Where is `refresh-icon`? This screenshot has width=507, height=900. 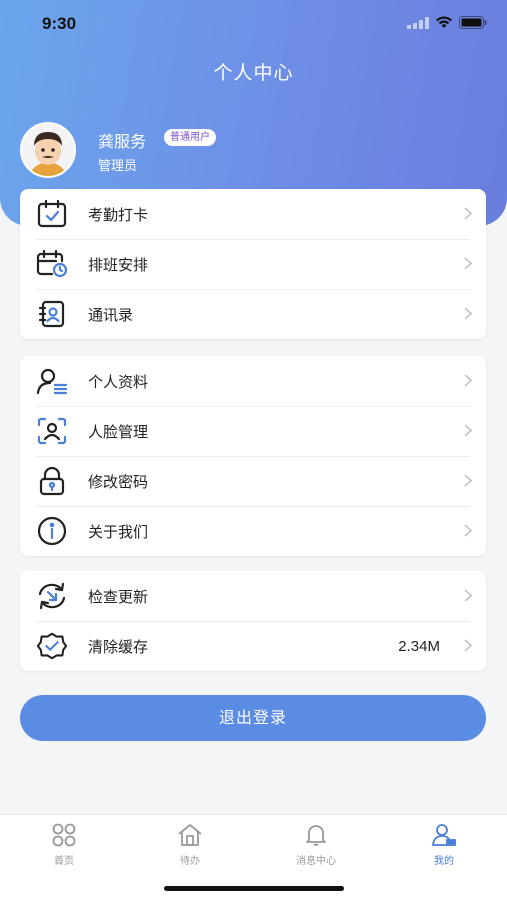 refresh-icon is located at coordinates (52, 596).